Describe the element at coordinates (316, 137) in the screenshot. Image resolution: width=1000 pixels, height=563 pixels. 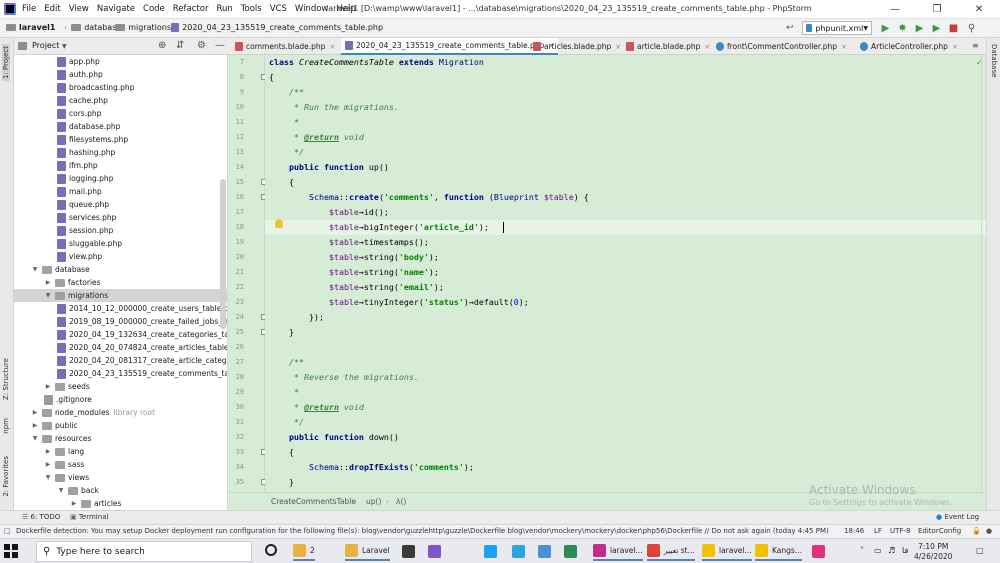
I see `code-line: * @return void` at that location.